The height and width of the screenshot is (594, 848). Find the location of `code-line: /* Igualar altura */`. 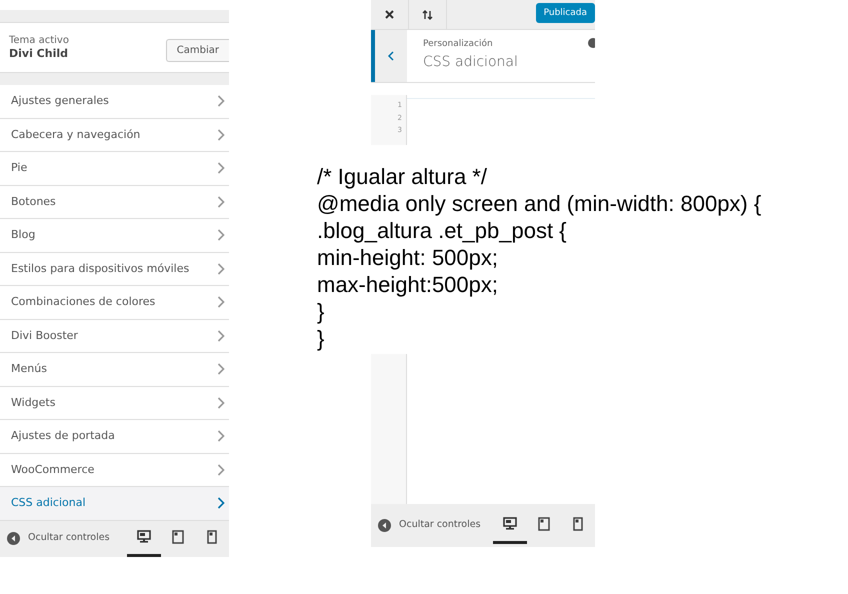

code-line: /* Igualar altura */ is located at coordinates (402, 176).